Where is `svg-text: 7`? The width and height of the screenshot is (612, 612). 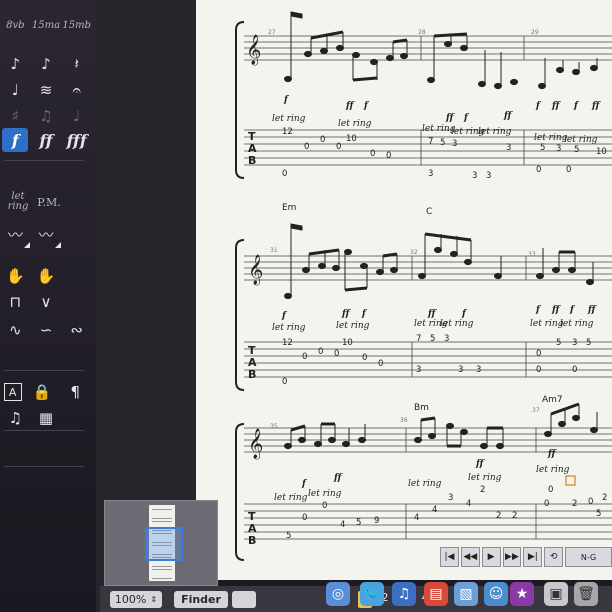 svg-text: 7 is located at coordinates (430, 142).